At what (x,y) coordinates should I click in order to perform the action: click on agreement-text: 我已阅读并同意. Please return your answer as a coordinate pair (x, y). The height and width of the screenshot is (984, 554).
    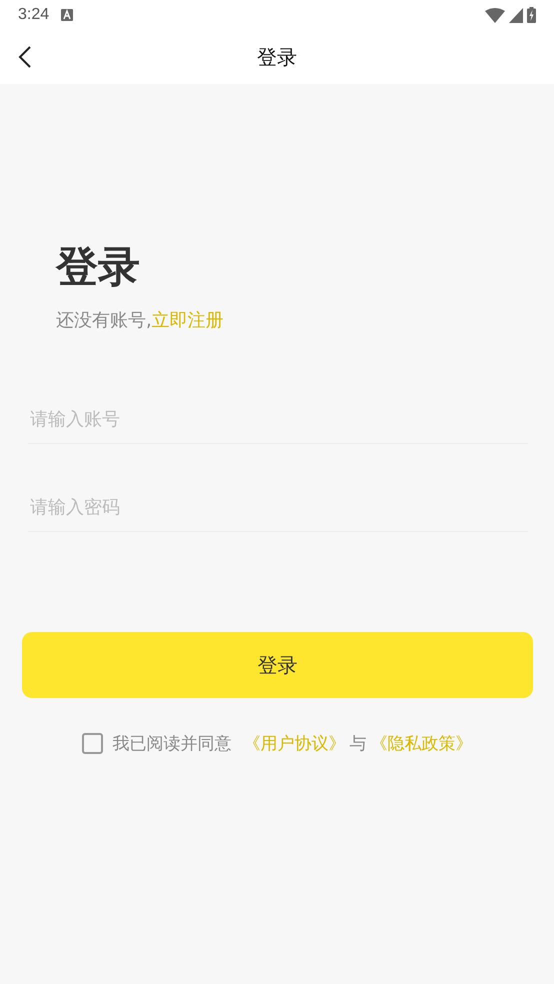
    Looking at the image, I should click on (172, 744).